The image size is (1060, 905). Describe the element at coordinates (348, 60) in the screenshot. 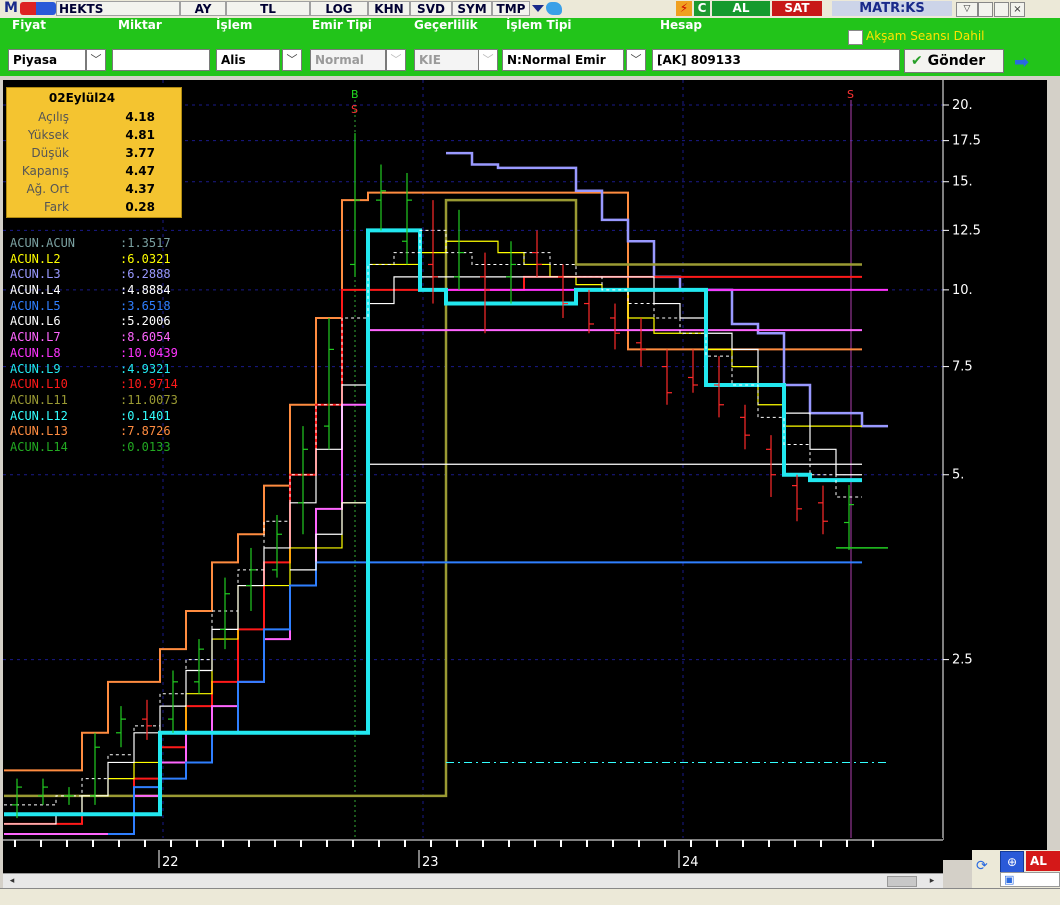

I see `order-type-select: Normal` at that location.